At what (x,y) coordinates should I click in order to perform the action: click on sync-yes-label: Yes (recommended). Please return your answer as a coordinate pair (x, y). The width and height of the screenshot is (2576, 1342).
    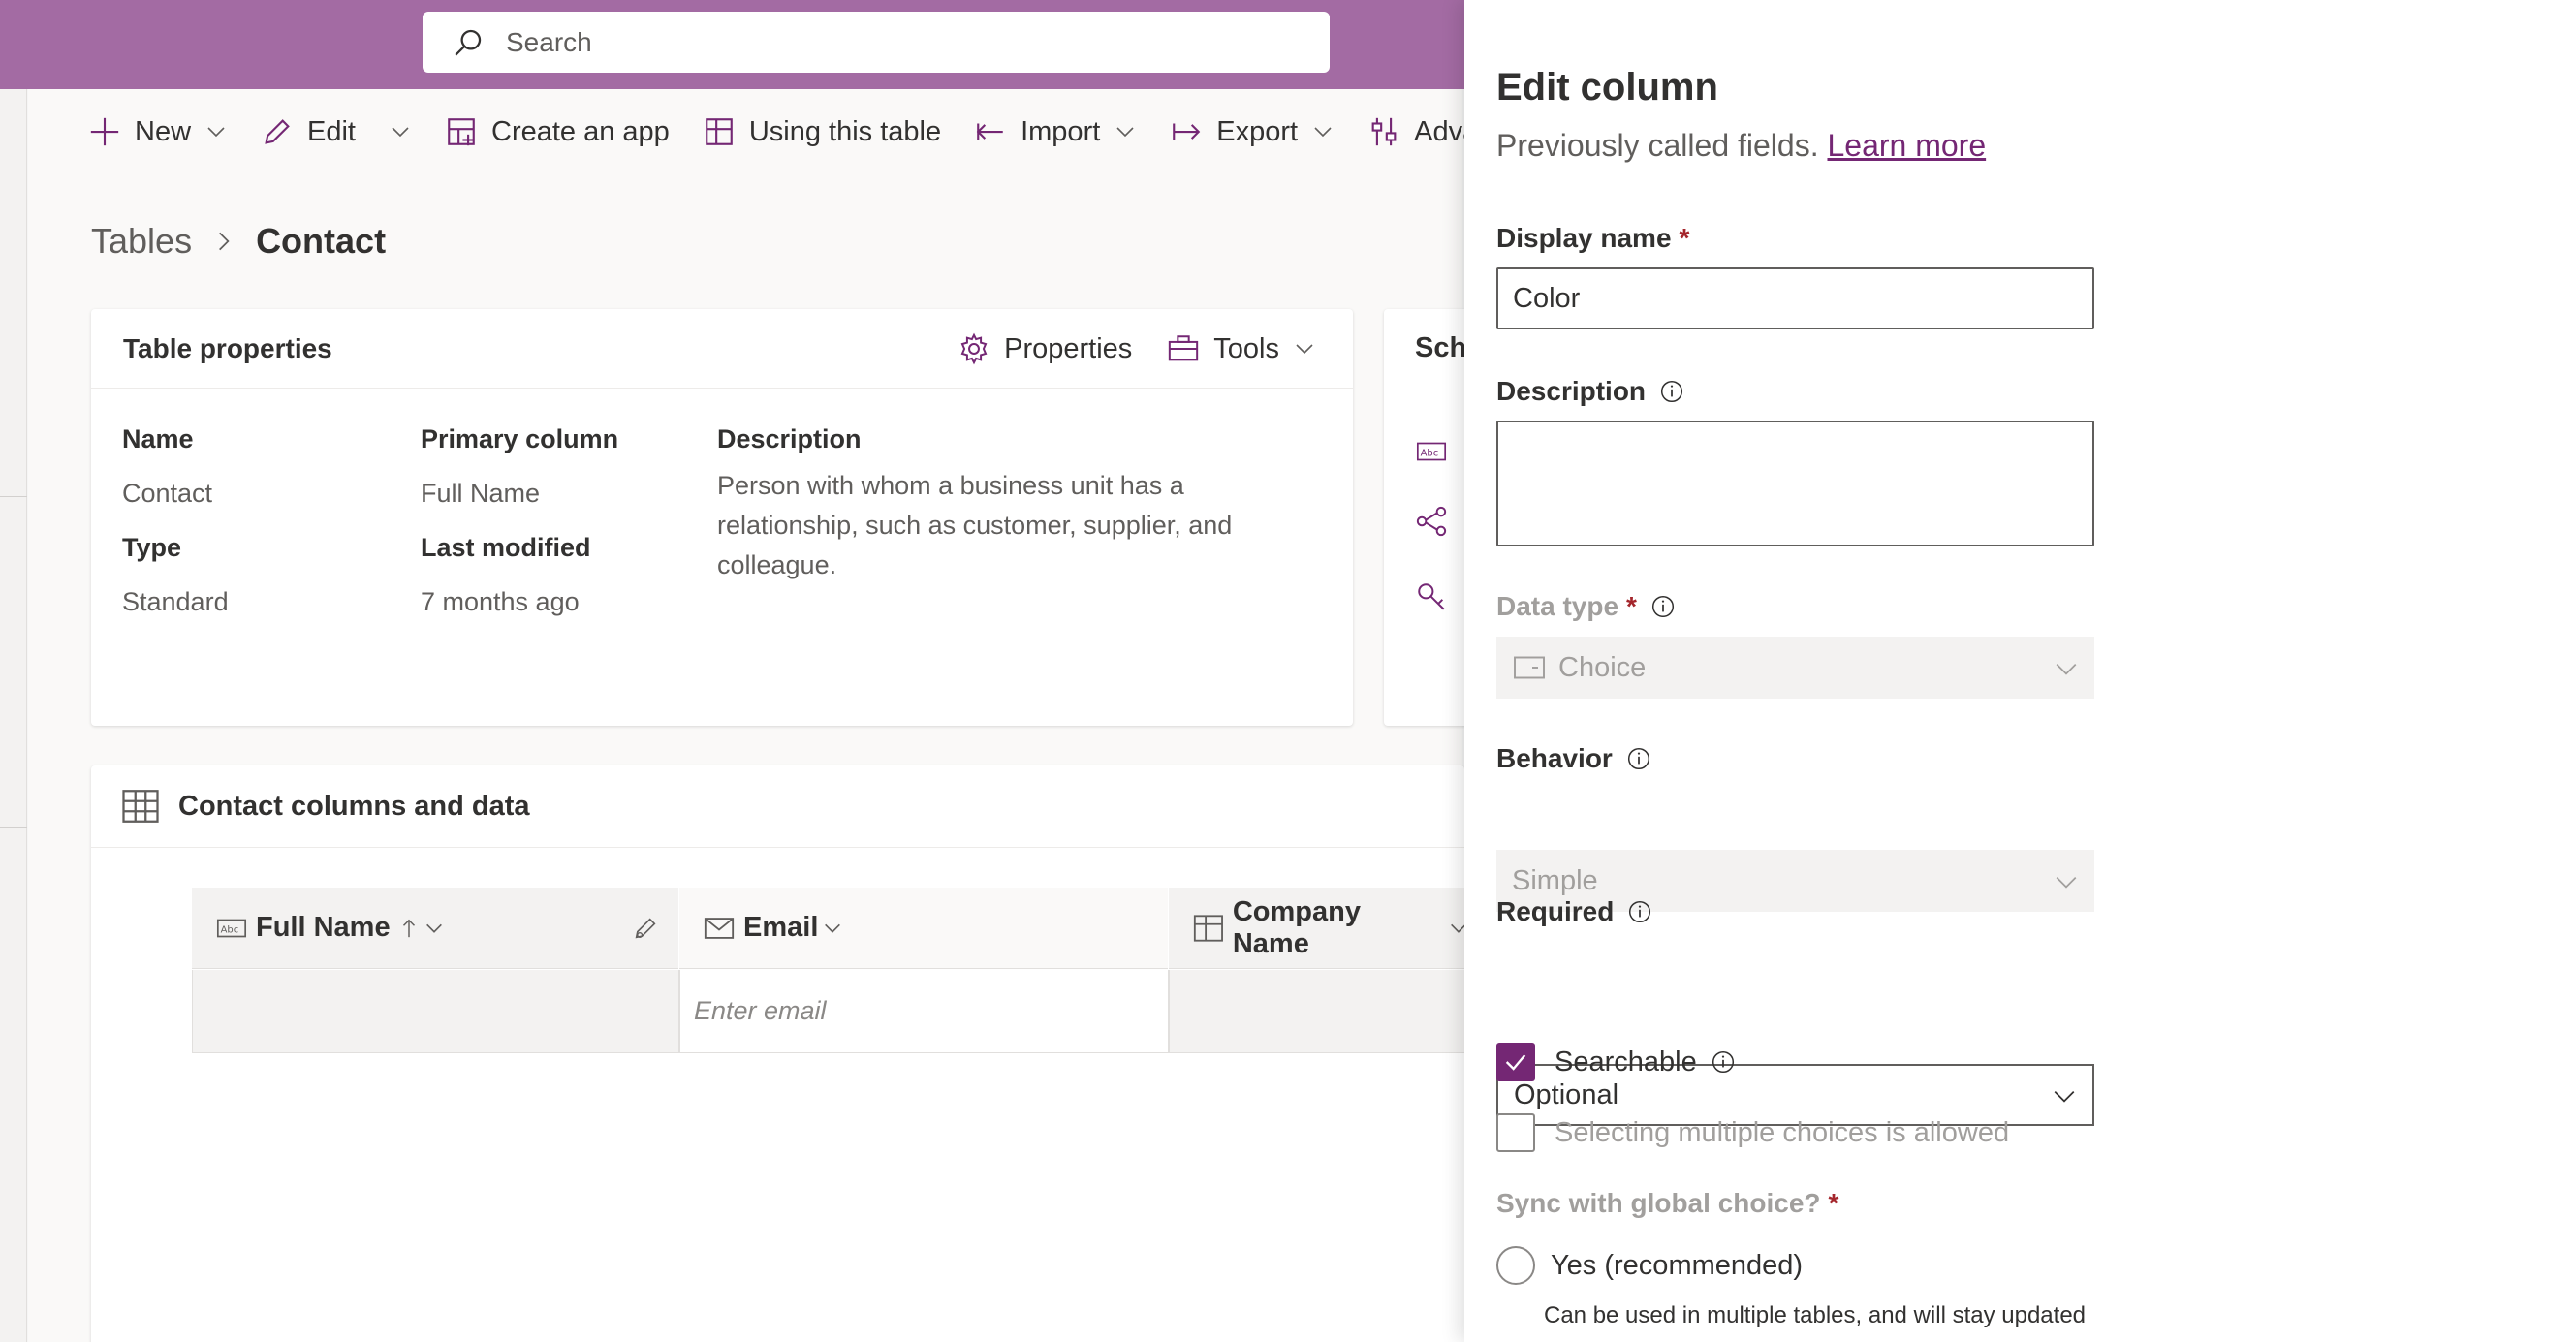
    Looking at the image, I should click on (1677, 1265).